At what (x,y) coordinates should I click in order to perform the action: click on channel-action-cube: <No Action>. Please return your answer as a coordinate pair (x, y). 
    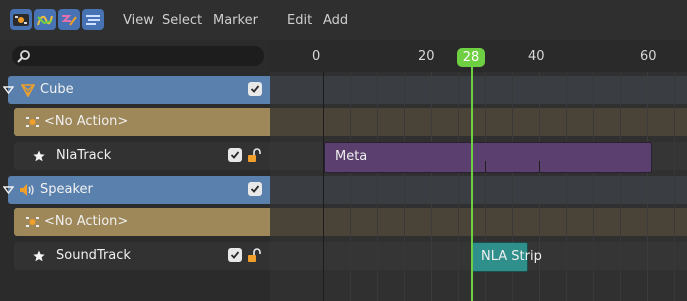
    Looking at the image, I should click on (142, 122).